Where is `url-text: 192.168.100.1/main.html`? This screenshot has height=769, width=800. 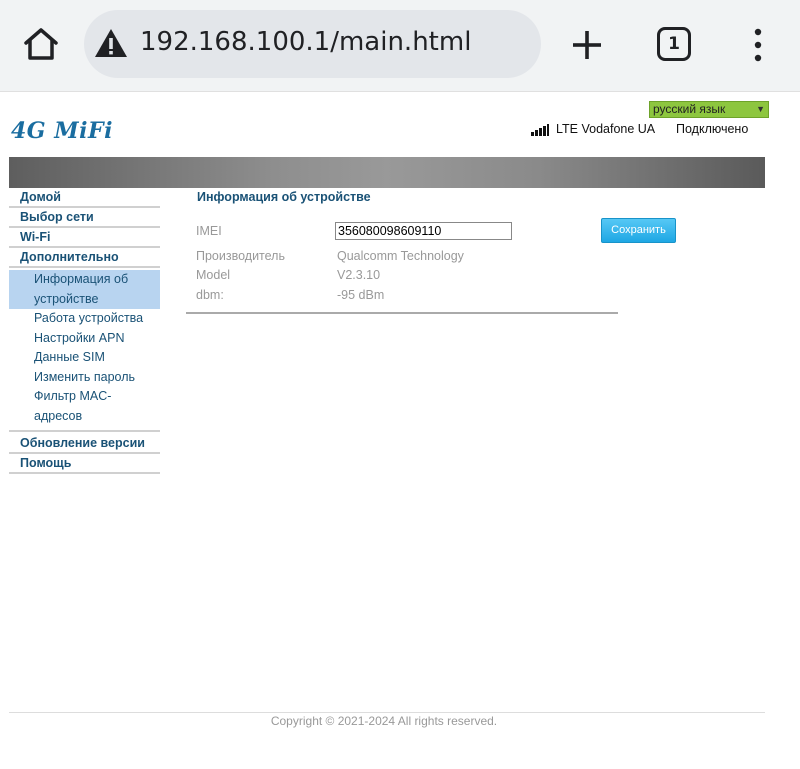
url-text: 192.168.100.1/main.html is located at coordinates (305, 42).